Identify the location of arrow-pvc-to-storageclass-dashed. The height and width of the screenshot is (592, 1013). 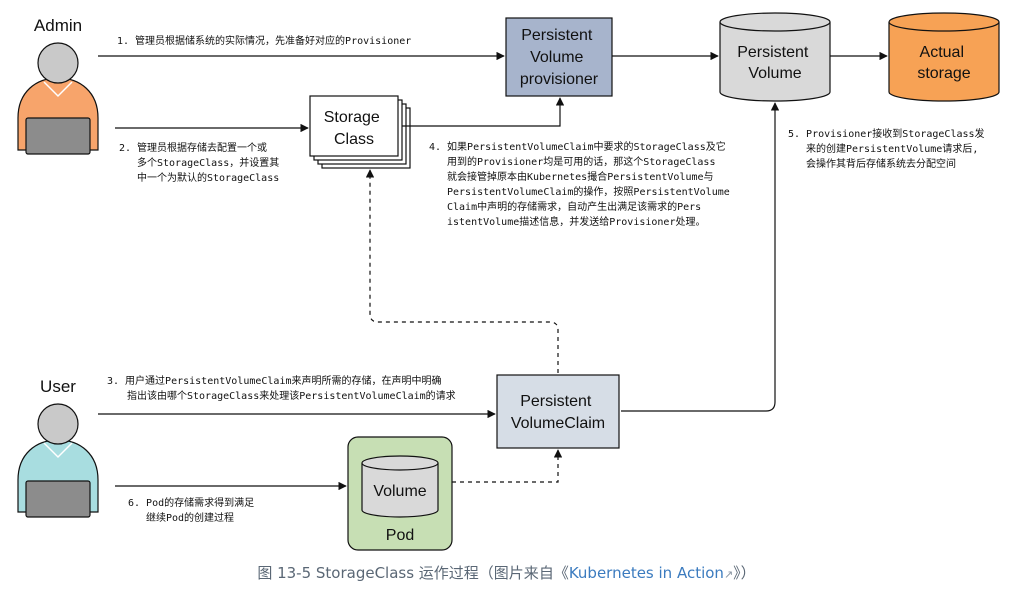
(462, 271).